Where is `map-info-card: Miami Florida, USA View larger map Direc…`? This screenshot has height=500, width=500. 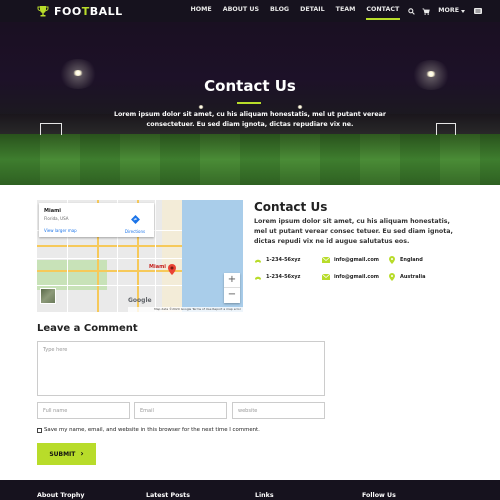
map-info-card: Miami Florida, USA View larger map Direc… is located at coordinates (96, 220).